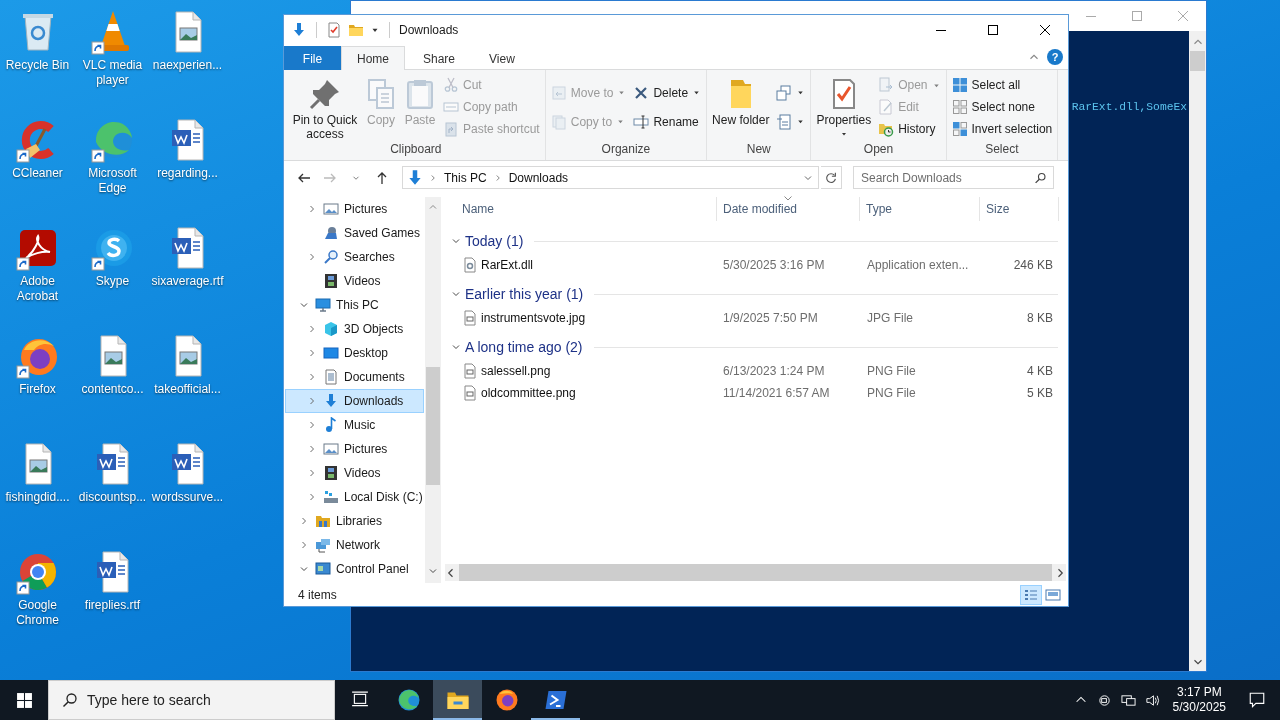 Image resolution: width=1280 pixels, height=720 pixels. I want to click on path-icon, so click(451, 107).